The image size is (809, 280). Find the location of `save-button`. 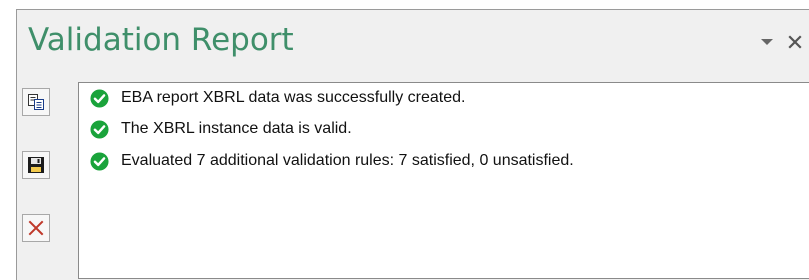

save-button is located at coordinates (36, 165).